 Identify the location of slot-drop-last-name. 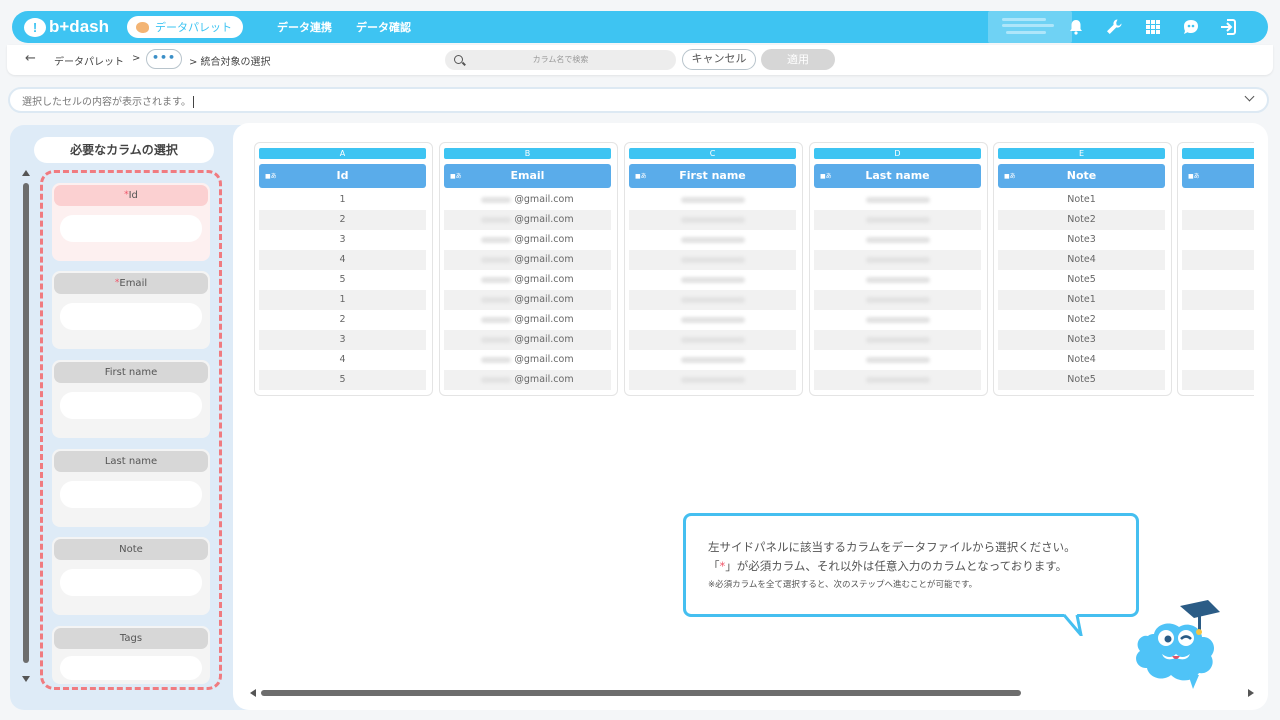
(131, 494).